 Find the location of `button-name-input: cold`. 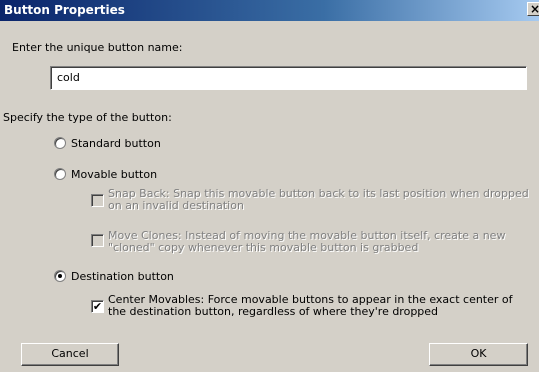

button-name-input: cold is located at coordinates (288, 78).